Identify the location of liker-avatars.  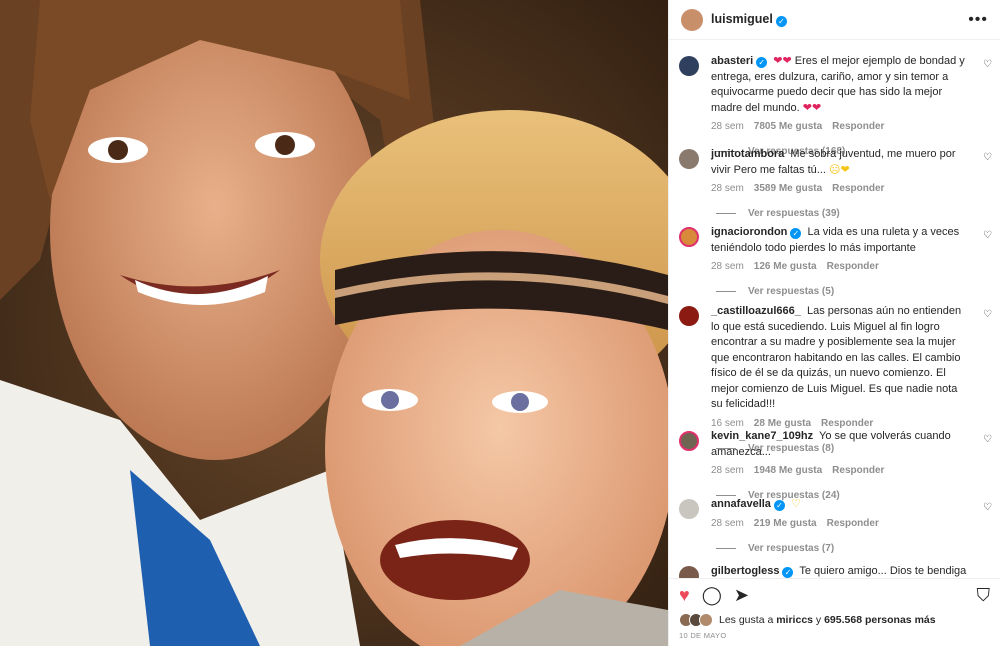
(696, 620).